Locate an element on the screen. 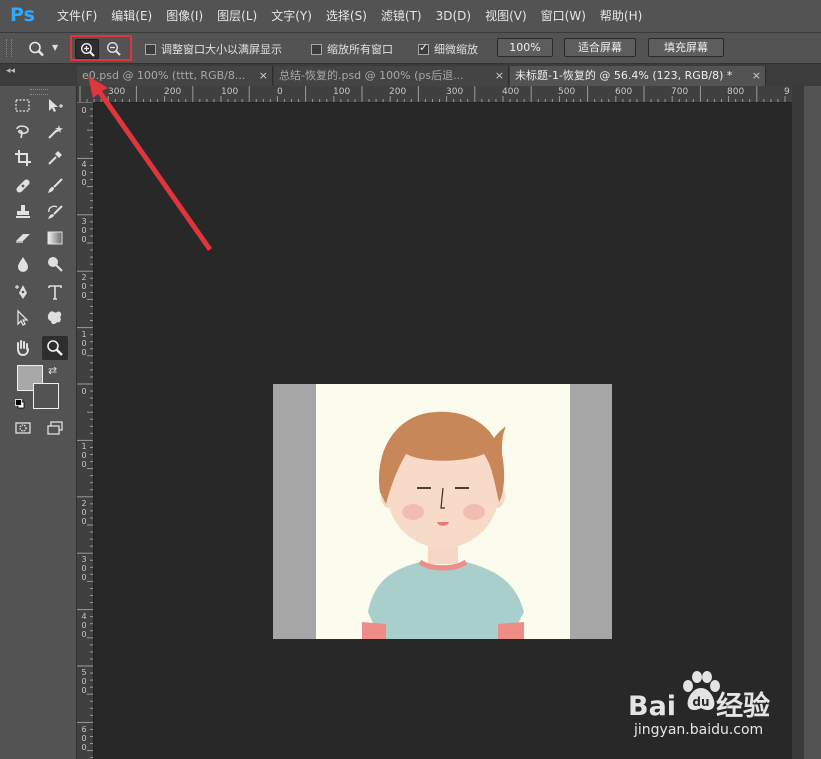  resize-windows-checkbox is located at coordinates (150, 49).